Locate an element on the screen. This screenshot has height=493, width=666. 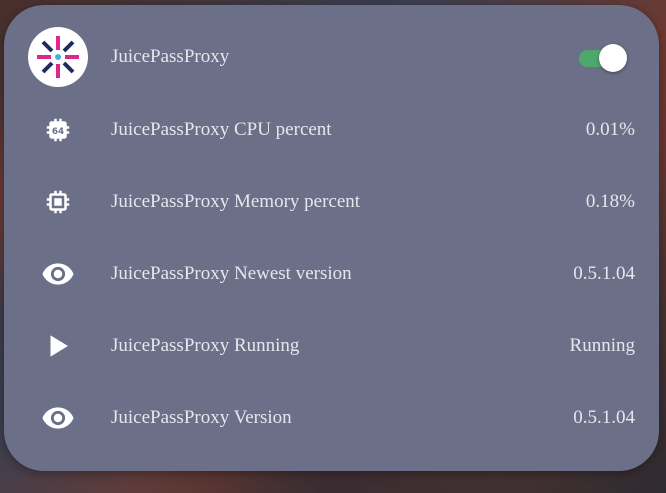
memory-chip-icon is located at coordinates (58, 202).